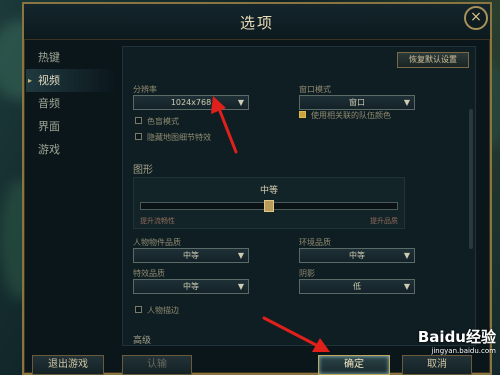  What do you see at coordinates (224, 125) in the screenshot?
I see `resolution-annotation-arrow` at bounding box center [224, 125].